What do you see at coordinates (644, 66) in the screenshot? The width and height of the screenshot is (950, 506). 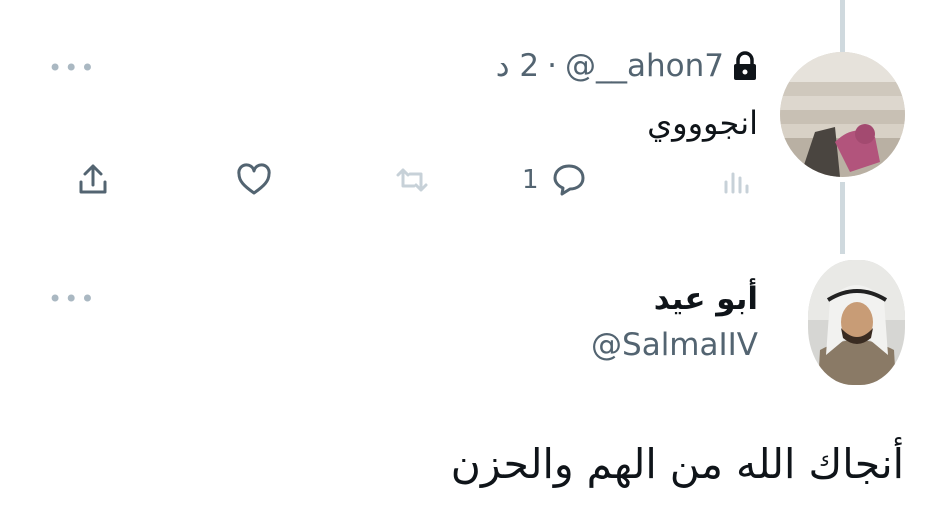 I see `reply-author-handle: @__ahon7` at bounding box center [644, 66].